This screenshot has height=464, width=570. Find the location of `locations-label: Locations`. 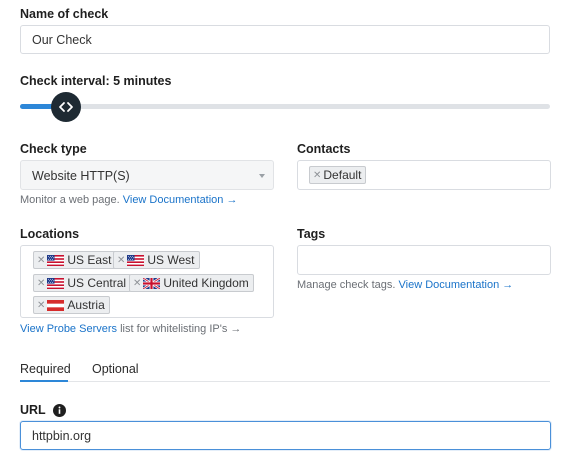

locations-label: Locations is located at coordinates (50, 234).